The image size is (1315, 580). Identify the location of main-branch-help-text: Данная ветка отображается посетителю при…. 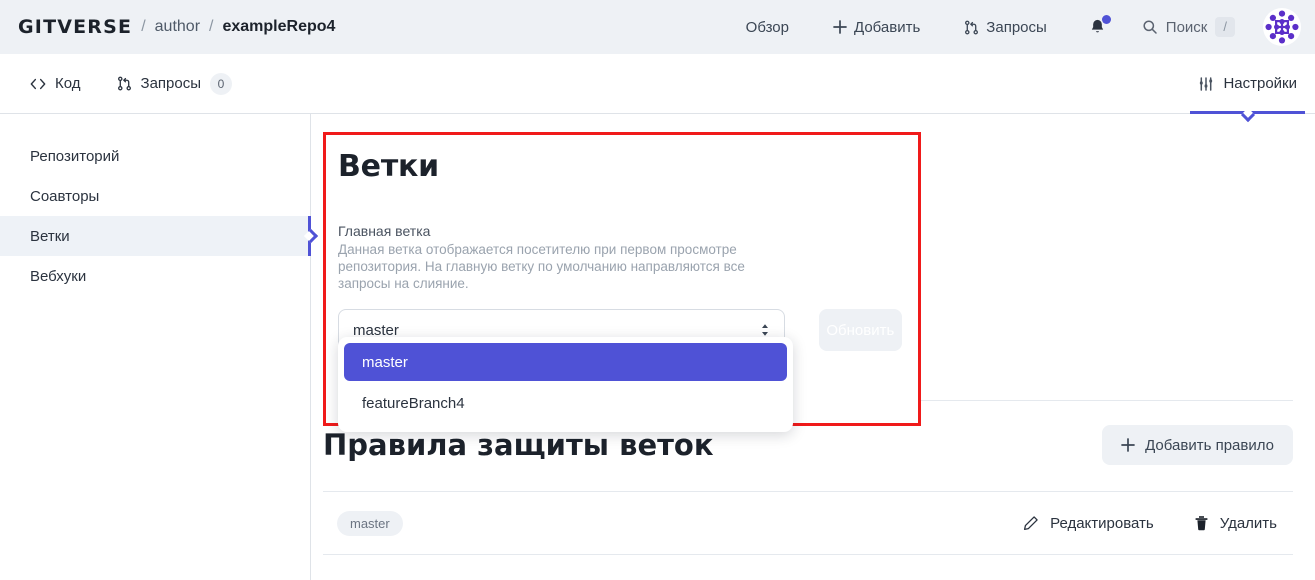
(541, 266).